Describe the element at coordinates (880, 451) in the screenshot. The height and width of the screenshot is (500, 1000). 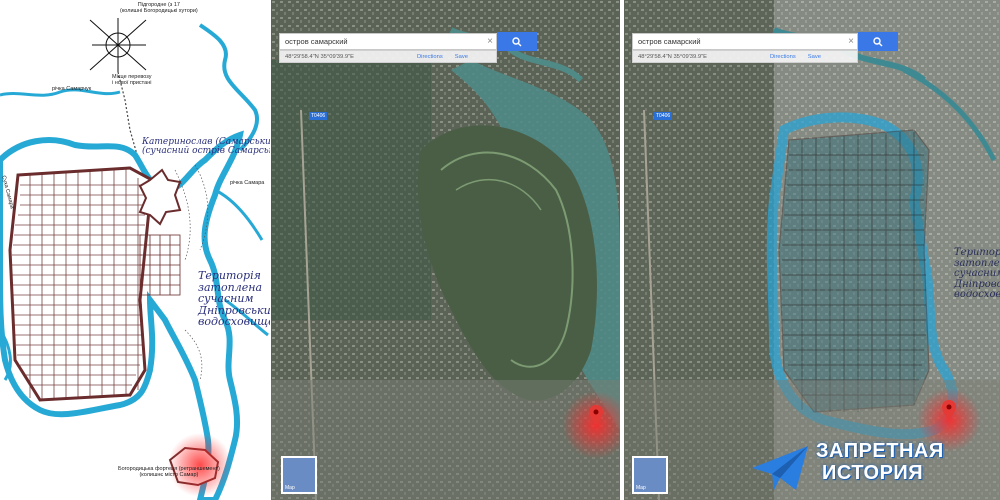
I see `brand-line-1: ЗАПРЕТНАЯ` at that location.